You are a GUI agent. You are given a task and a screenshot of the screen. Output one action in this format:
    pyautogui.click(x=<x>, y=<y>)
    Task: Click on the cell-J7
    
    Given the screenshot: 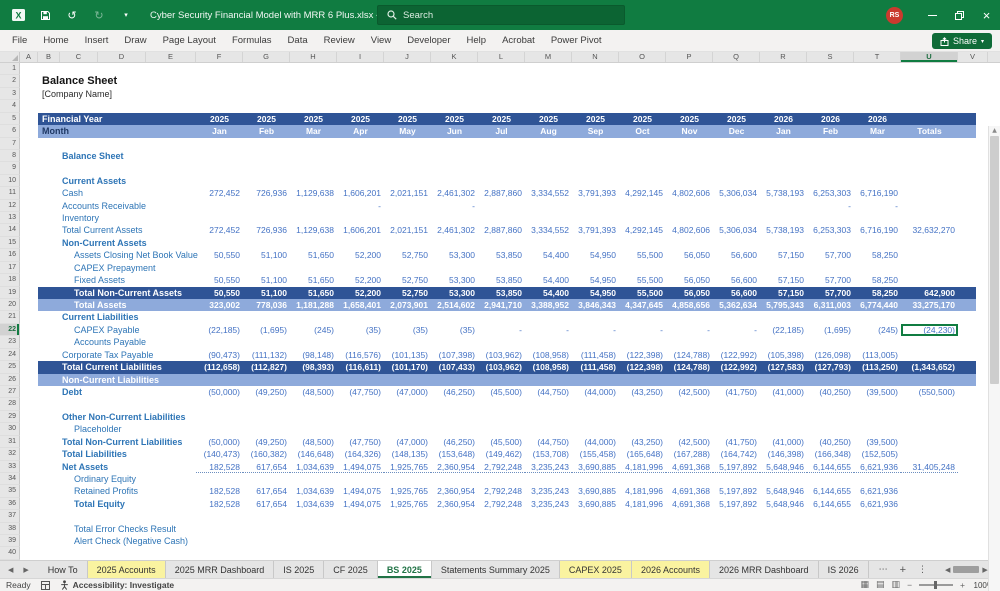 What is the action you would take?
    pyautogui.click(x=407, y=144)
    